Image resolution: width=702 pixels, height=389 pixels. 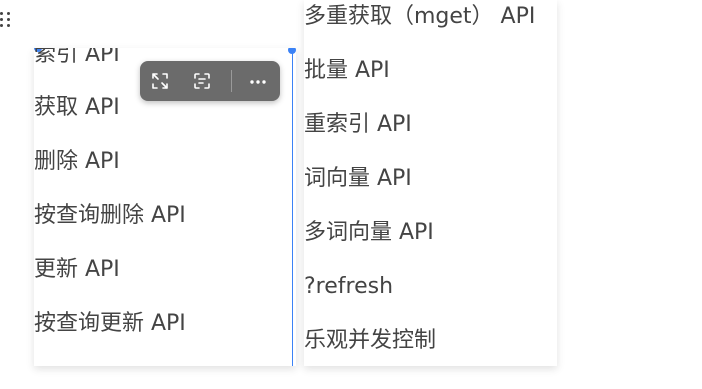 What do you see at coordinates (77, 270) in the screenshot?
I see `list-item: 更新 API` at bounding box center [77, 270].